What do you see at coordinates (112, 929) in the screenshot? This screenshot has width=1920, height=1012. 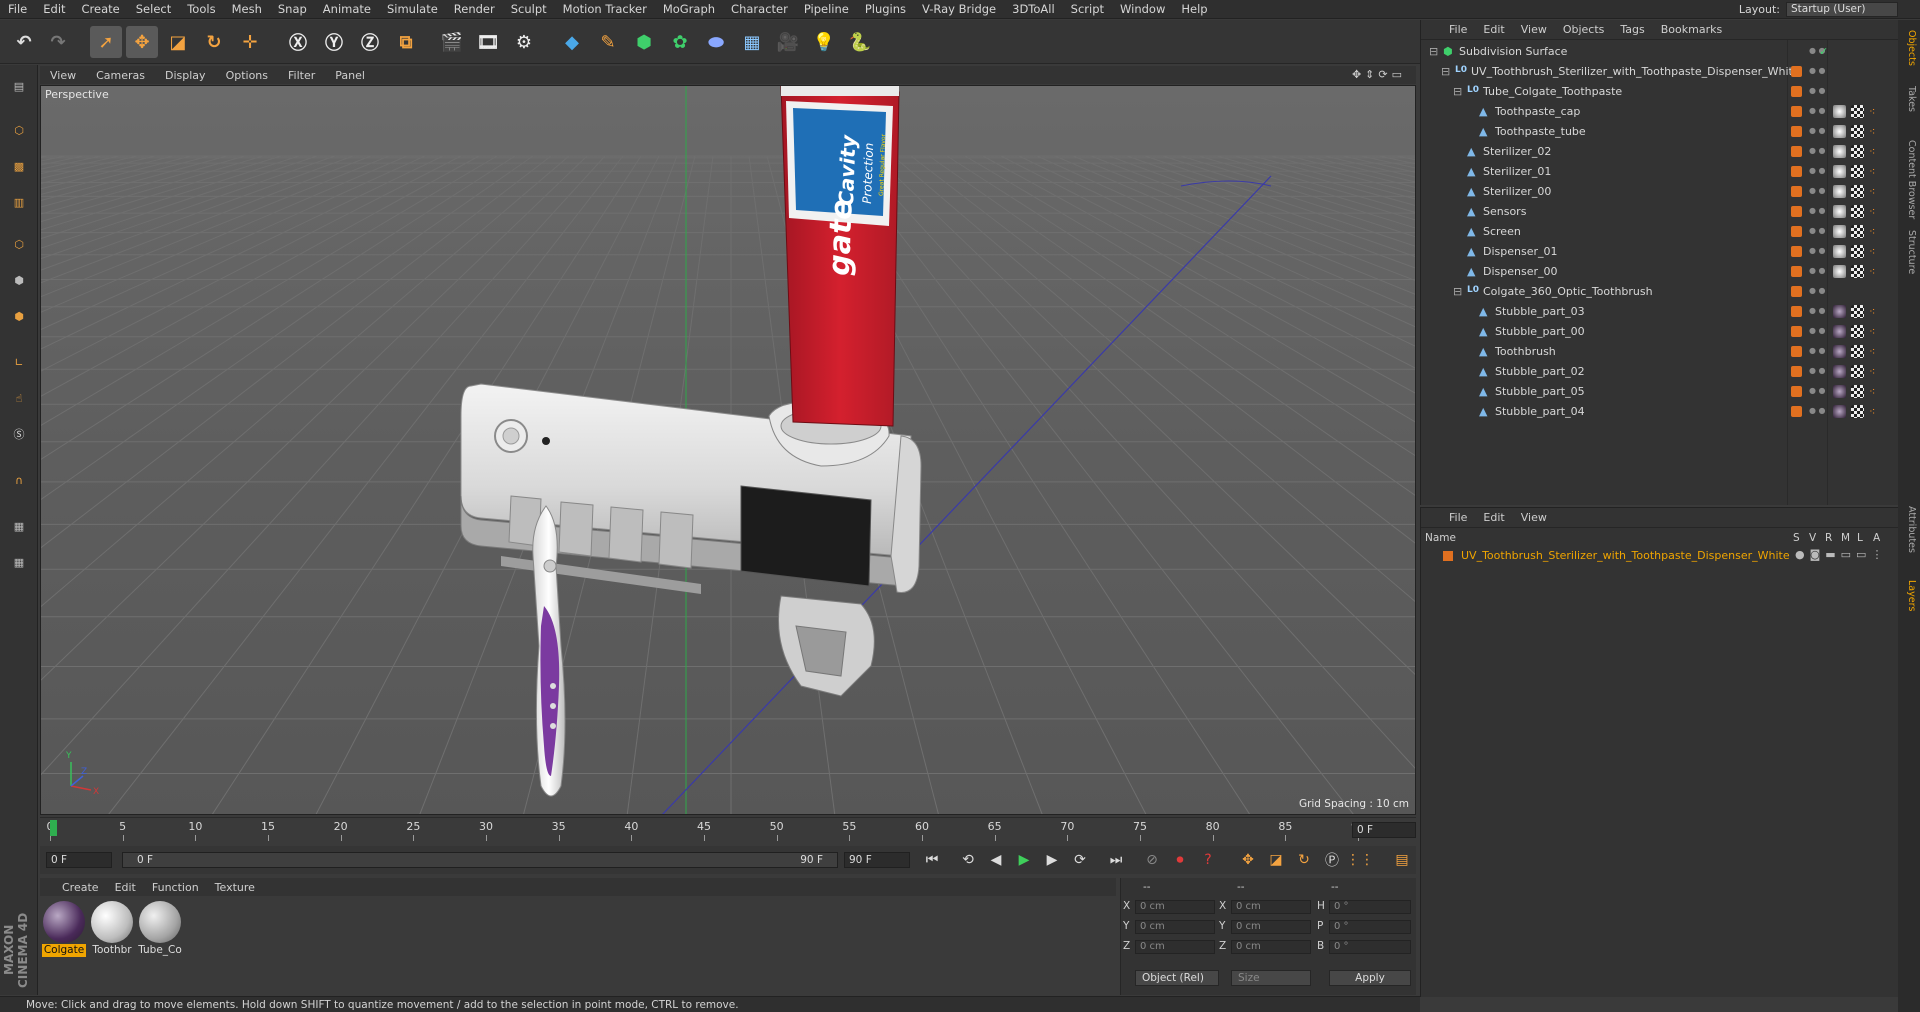 I see `material-slot: Toothbr` at bounding box center [112, 929].